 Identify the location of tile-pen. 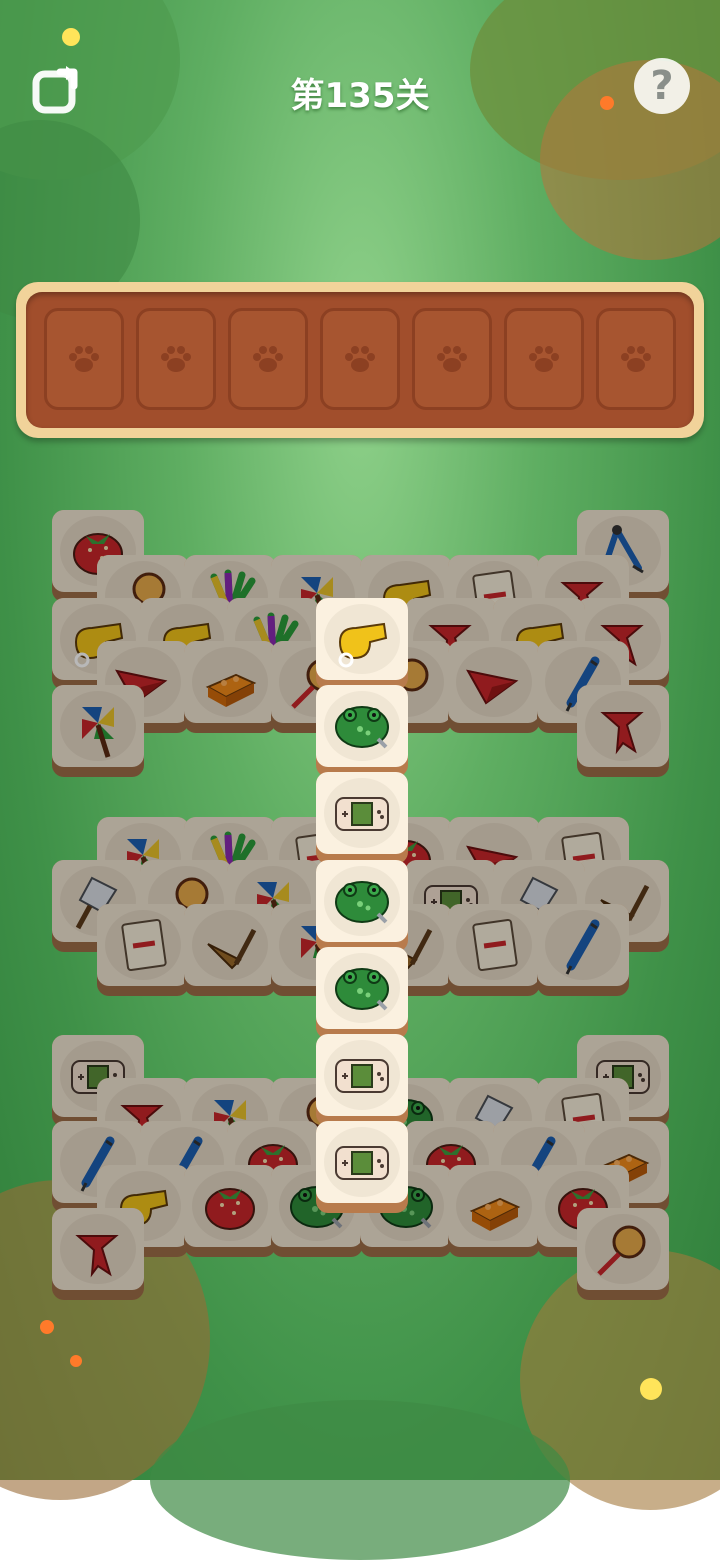
(583, 950).